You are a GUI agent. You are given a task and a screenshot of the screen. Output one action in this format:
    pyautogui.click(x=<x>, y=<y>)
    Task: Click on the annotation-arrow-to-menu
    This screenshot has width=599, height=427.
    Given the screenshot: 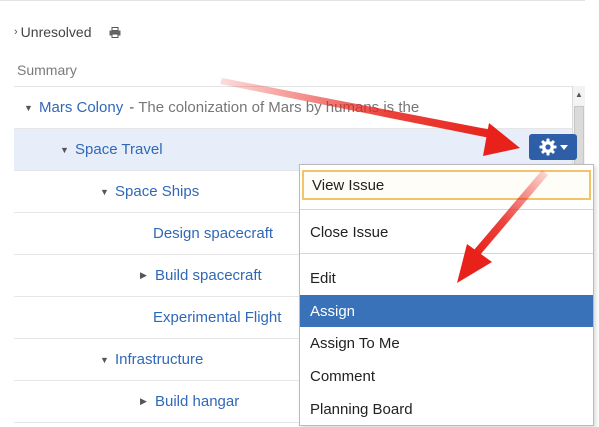 What is the action you would take?
    pyautogui.click(x=502, y=226)
    